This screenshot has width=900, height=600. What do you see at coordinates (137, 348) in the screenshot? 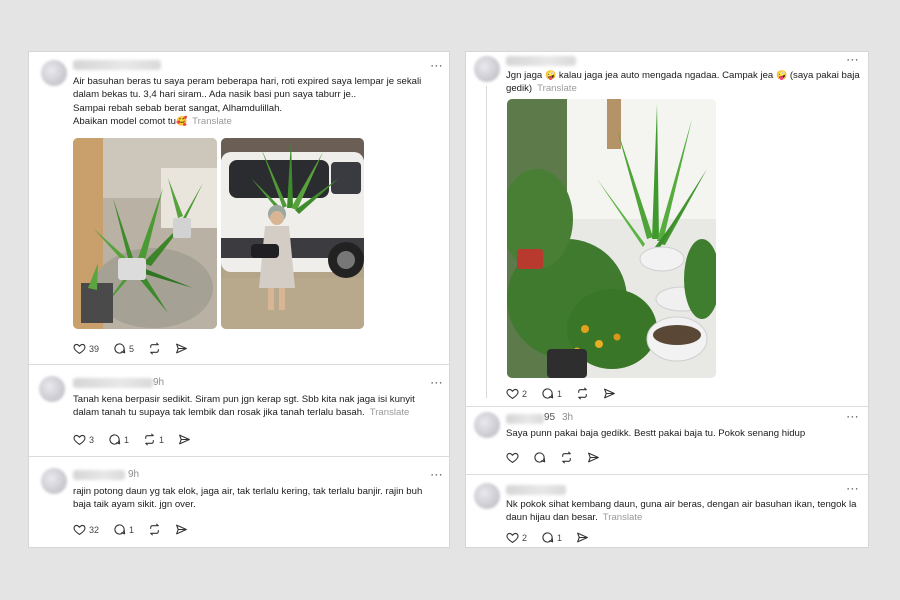
I see `post-actions: 39 5` at bounding box center [137, 348].